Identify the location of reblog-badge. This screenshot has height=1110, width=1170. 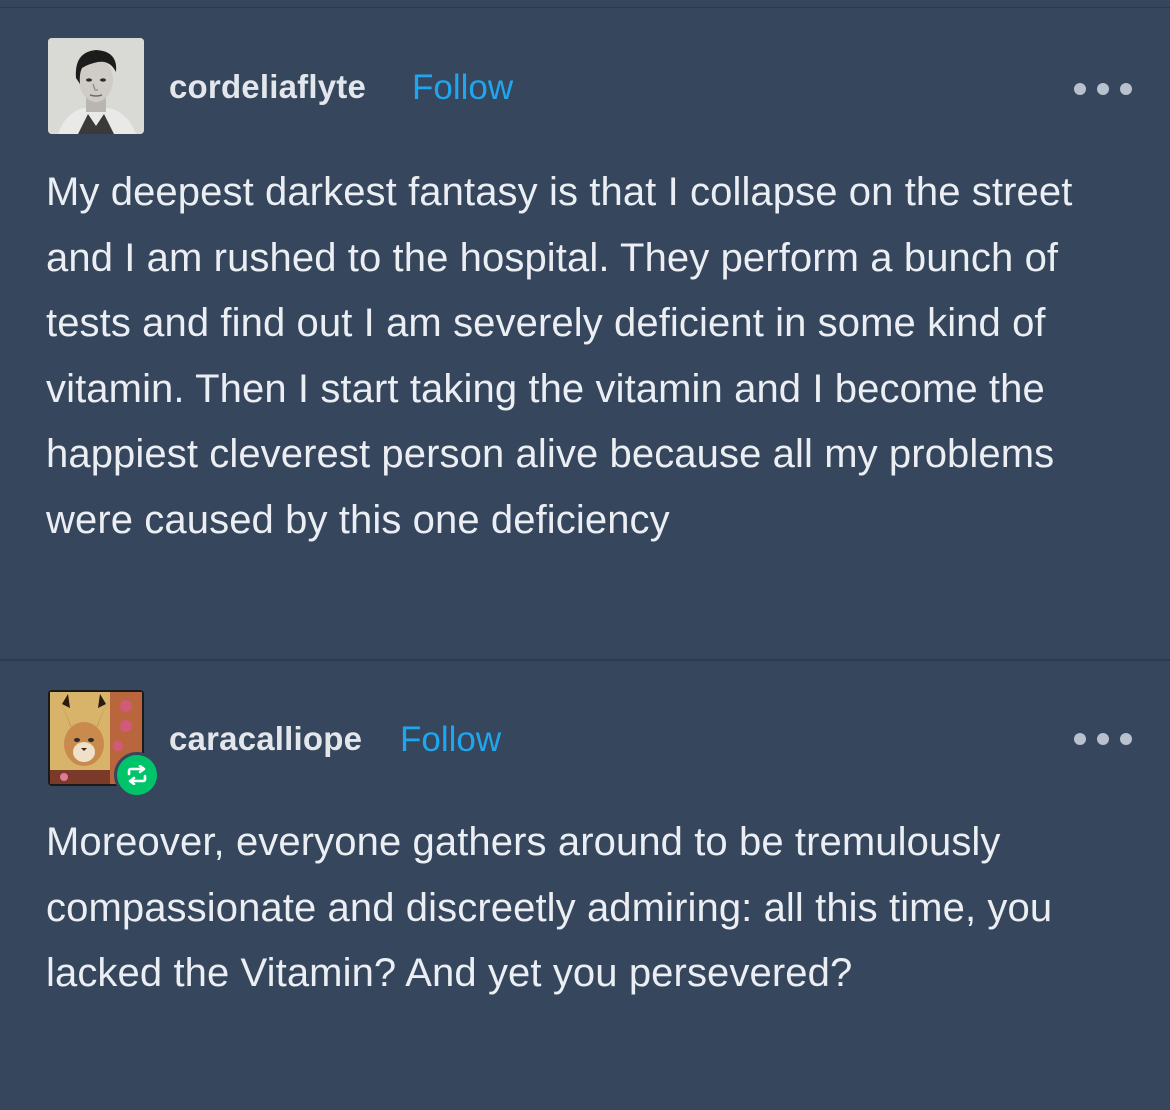
(137, 775).